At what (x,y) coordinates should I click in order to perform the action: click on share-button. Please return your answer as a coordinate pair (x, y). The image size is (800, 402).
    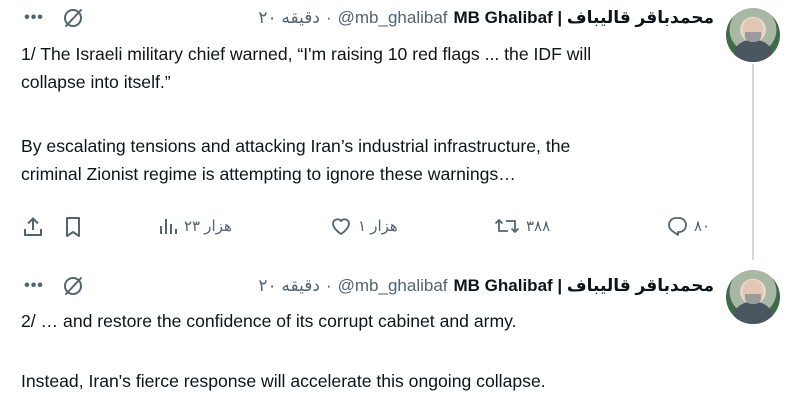
    Looking at the image, I should click on (33, 227).